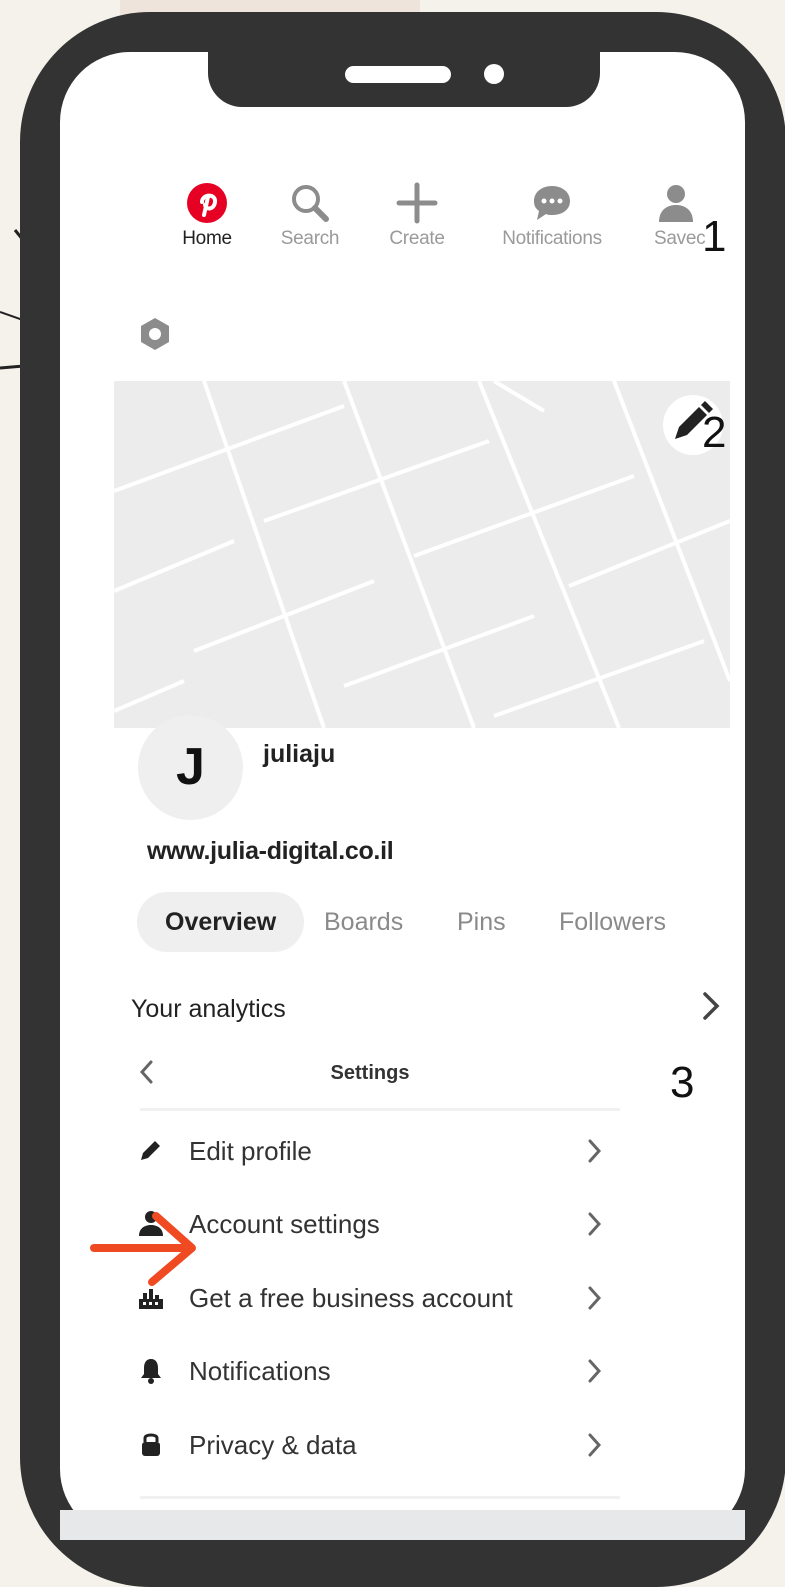 This screenshot has height=1587, width=785. Describe the element at coordinates (417, 203) in the screenshot. I see `plus-icon` at that location.